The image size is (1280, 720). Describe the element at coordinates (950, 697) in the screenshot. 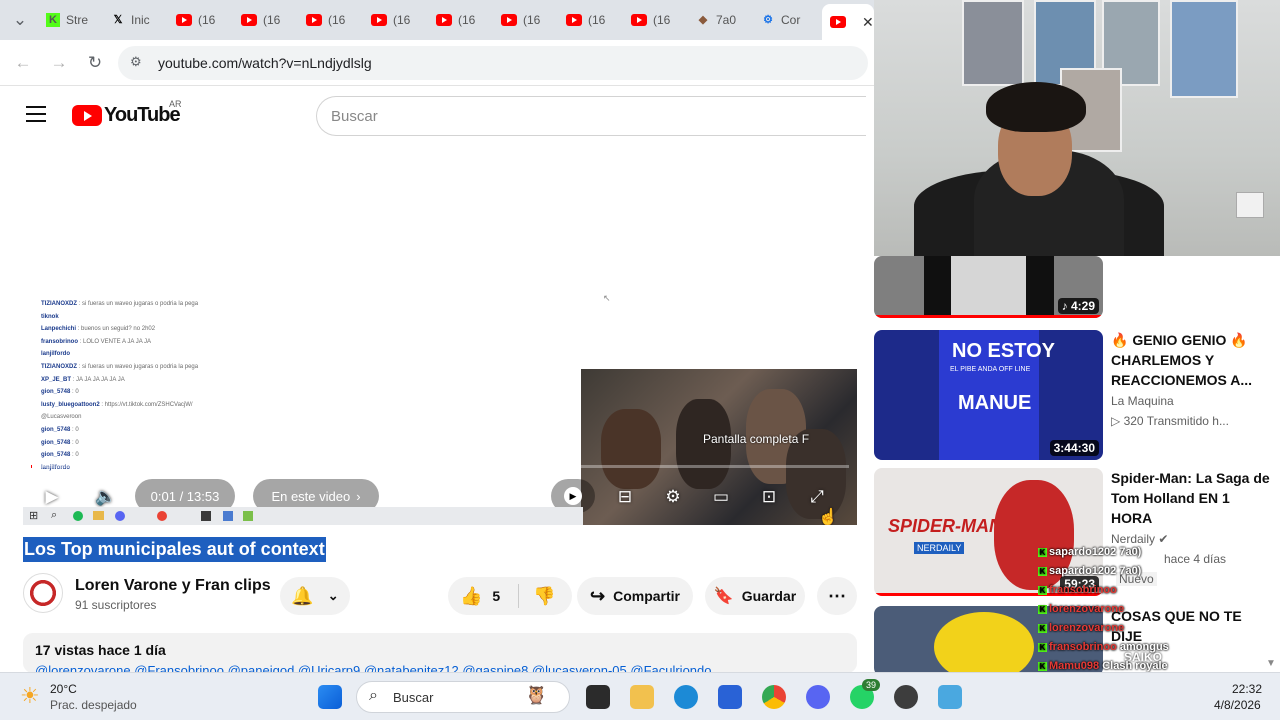

I see `notepad-icon` at that location.